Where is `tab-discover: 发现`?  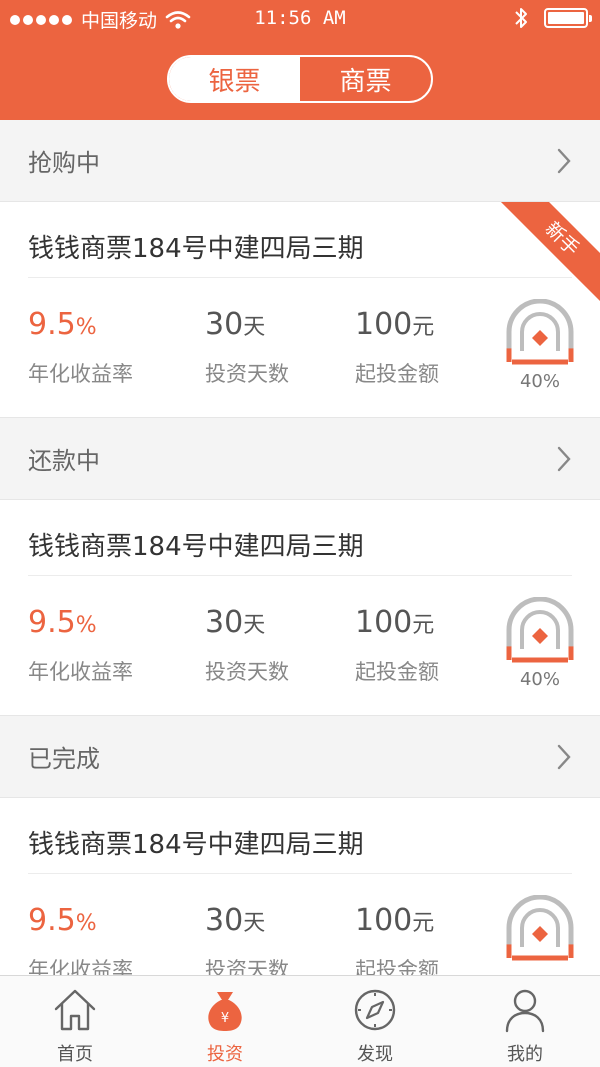 tab-discover: 发现 is located at coordinates (375, 1021).